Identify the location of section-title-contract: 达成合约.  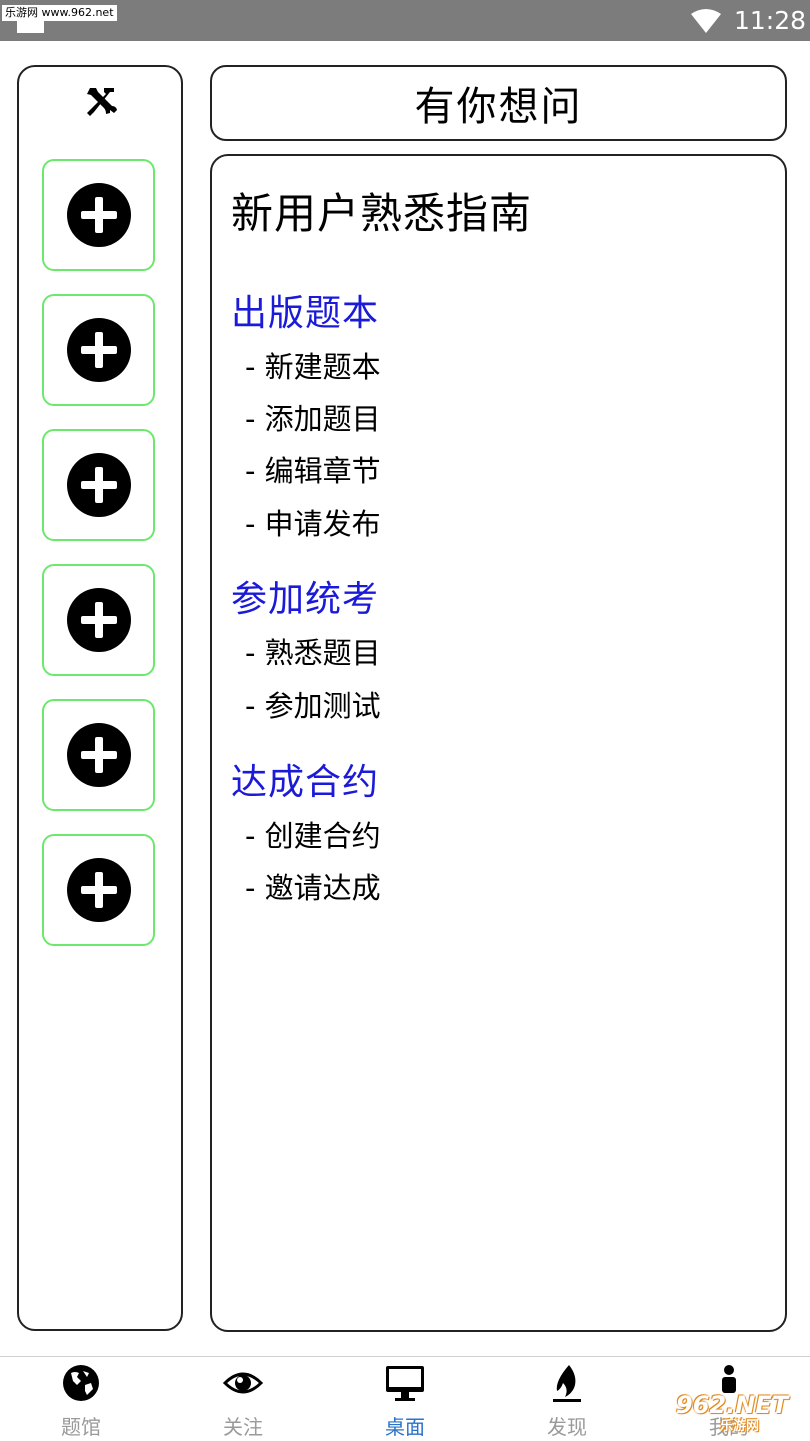
(305, 779).